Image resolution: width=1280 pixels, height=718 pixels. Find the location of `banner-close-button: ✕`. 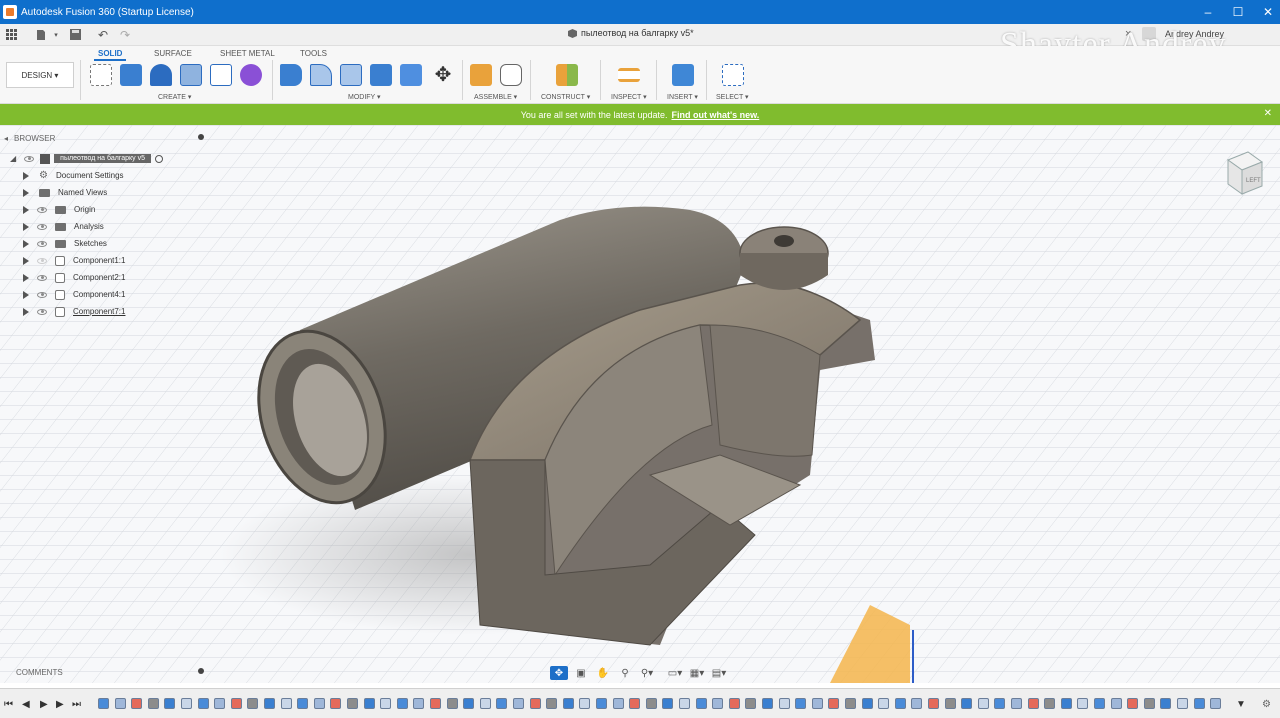

banner-close-button: ✕ is located at coordinates (1268, 113).